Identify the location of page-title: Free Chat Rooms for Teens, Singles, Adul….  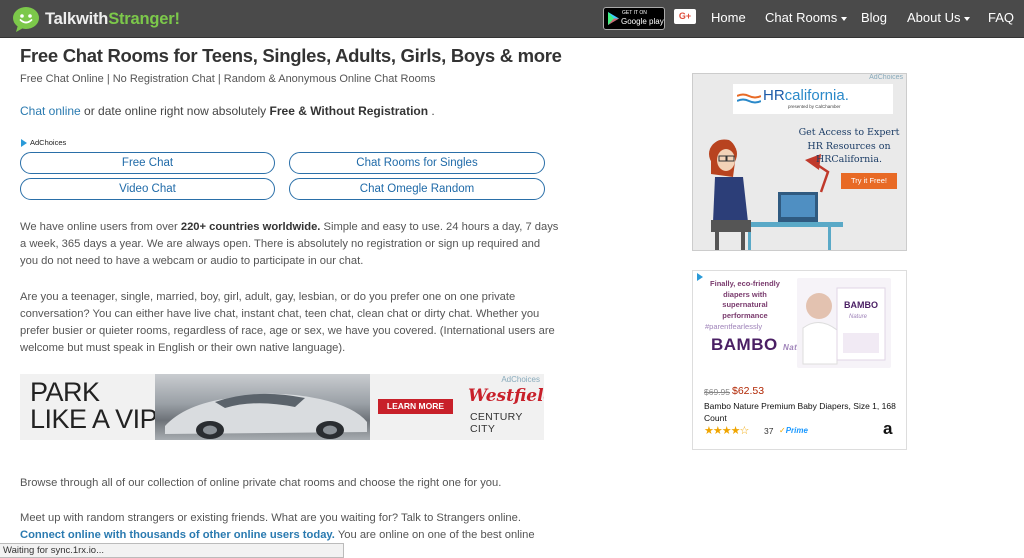
(291, 55).